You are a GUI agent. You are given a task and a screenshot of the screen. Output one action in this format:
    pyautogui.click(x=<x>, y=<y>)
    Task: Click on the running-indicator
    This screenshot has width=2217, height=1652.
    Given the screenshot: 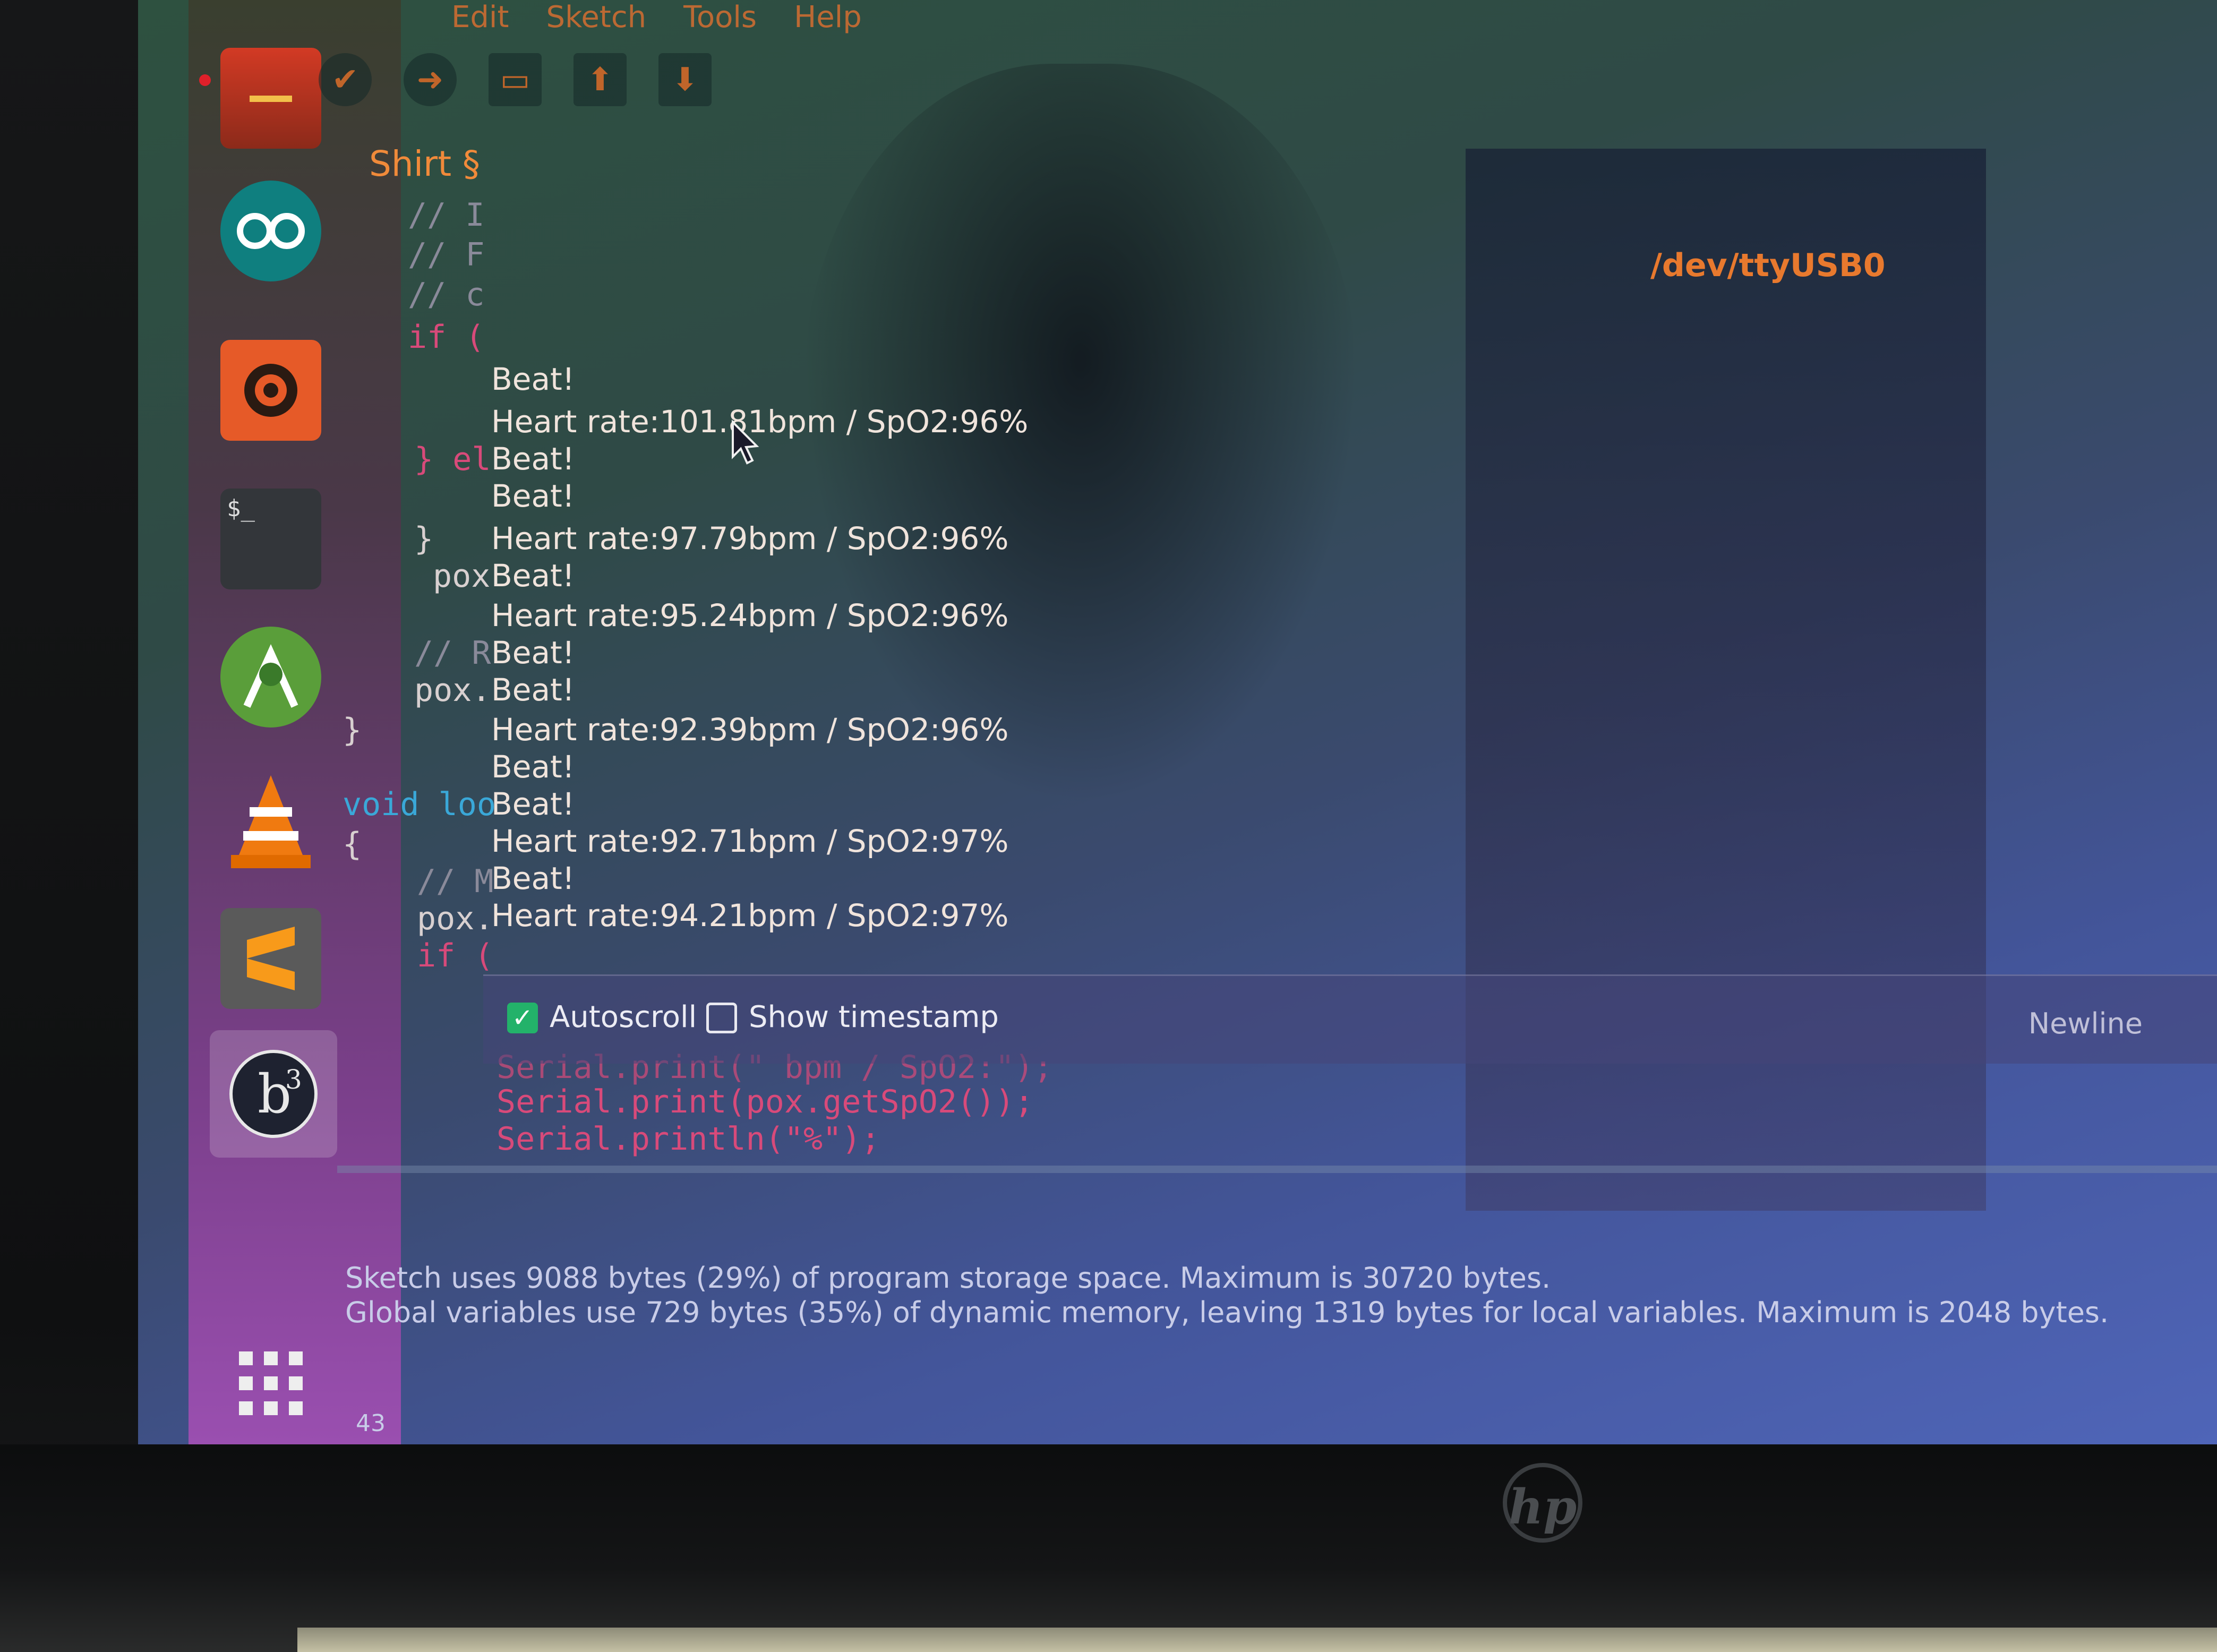 What is the action you would take?
    pyautogui.click(x=205, y=80)
    